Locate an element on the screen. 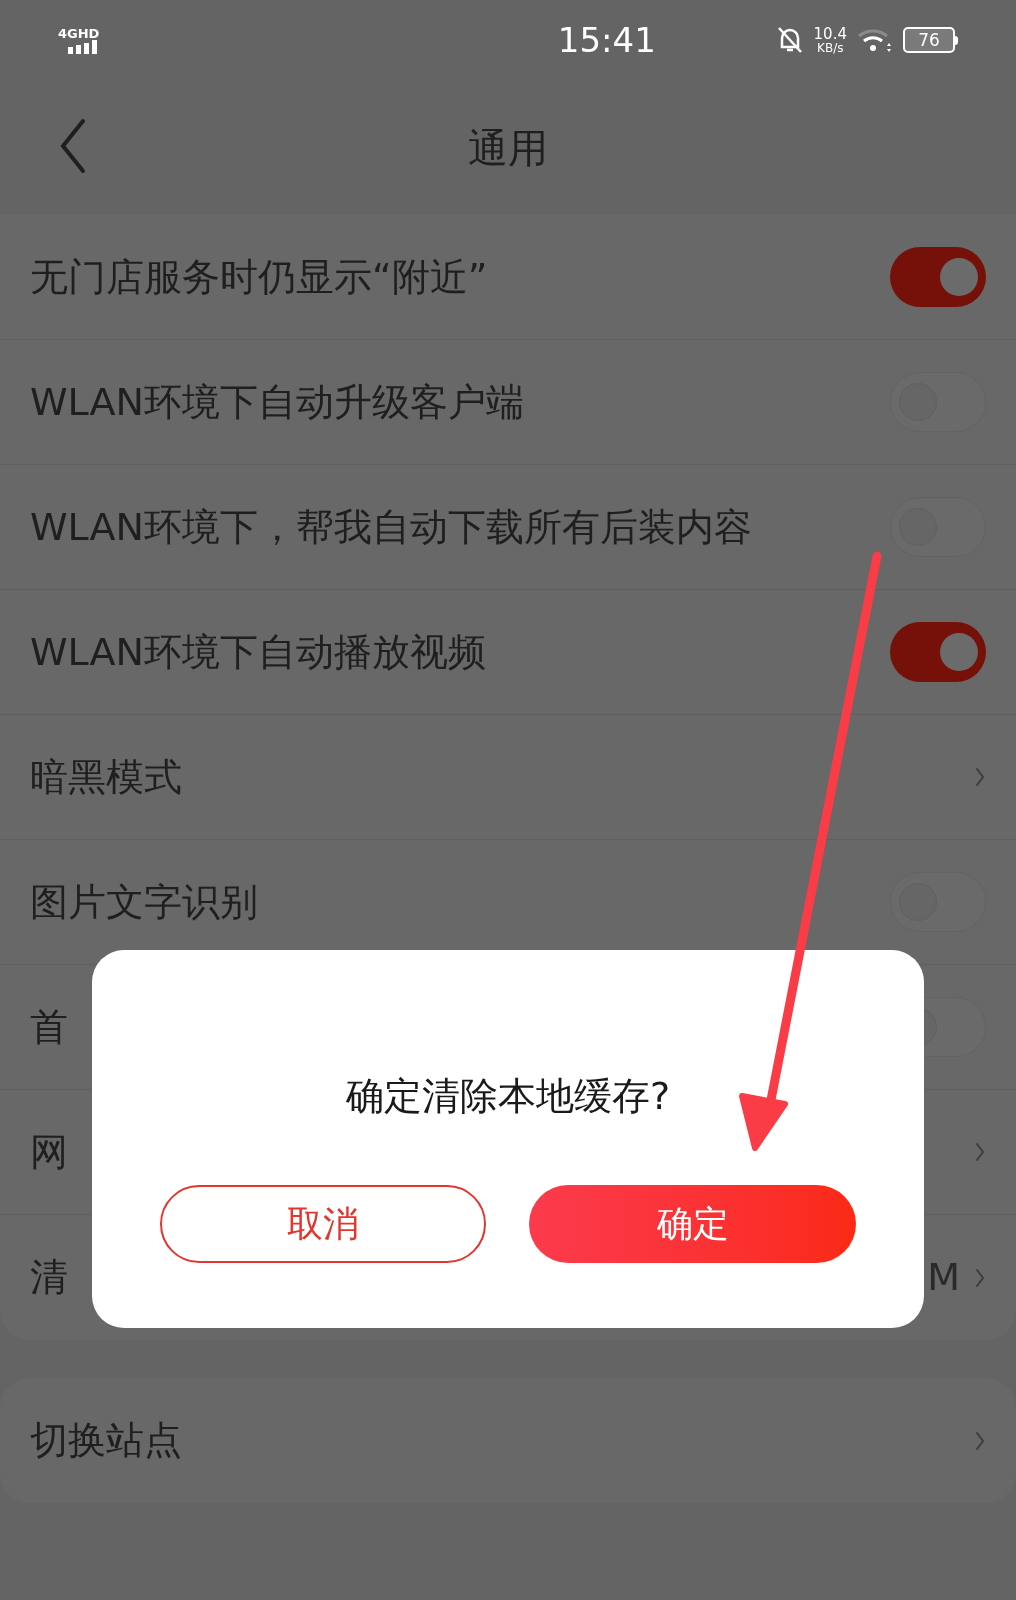 The image size is (1016, 1600). battery-icon: 76 is located at coordinates (930, 40).